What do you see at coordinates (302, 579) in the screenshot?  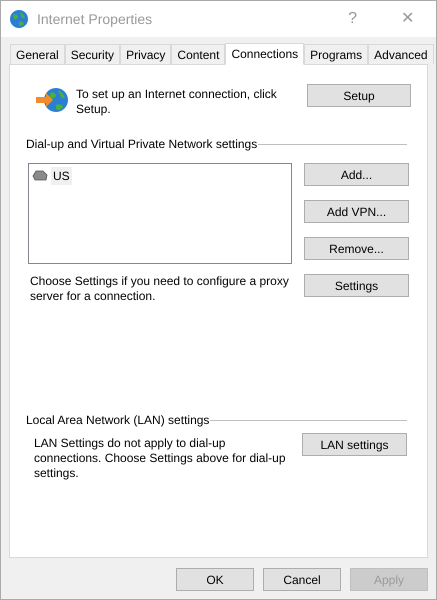 I see `dialog-button: Cancel` at bounding box center [302, 579].